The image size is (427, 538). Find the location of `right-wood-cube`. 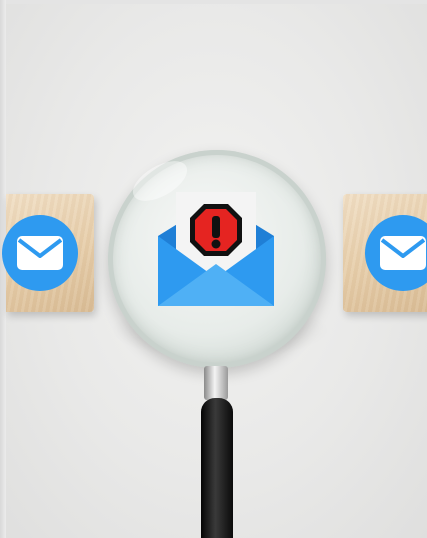

right-wood-cube is located at coordinates (385, 253).